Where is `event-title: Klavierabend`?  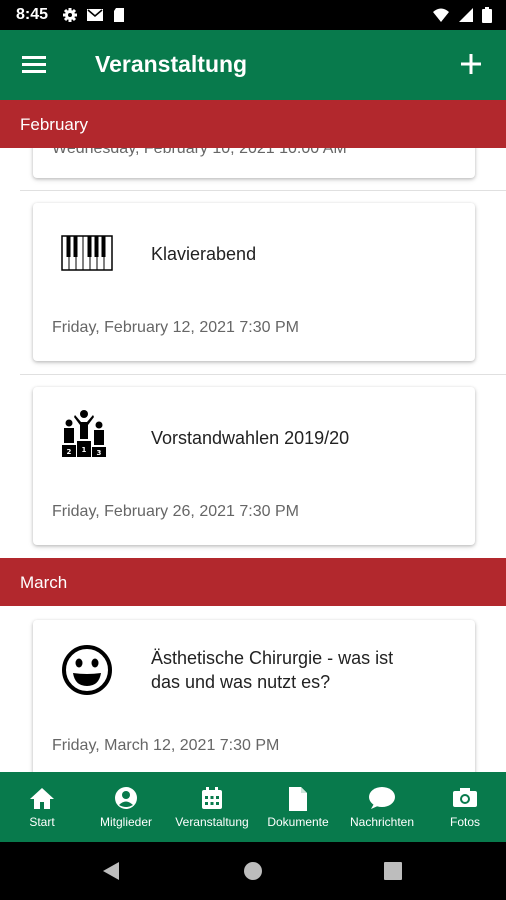
event-title: Klavierabend is located at coordinates (204, 254).